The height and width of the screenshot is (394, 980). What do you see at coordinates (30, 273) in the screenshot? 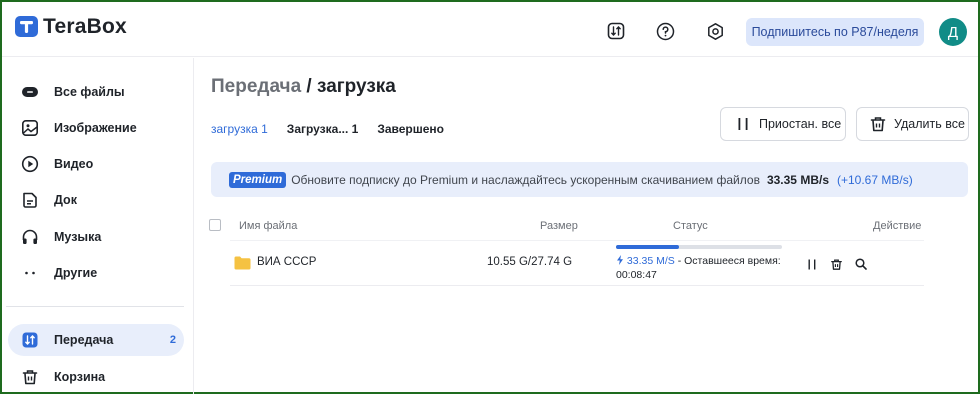
I see `more-icon` at bounding box center [30, 273].